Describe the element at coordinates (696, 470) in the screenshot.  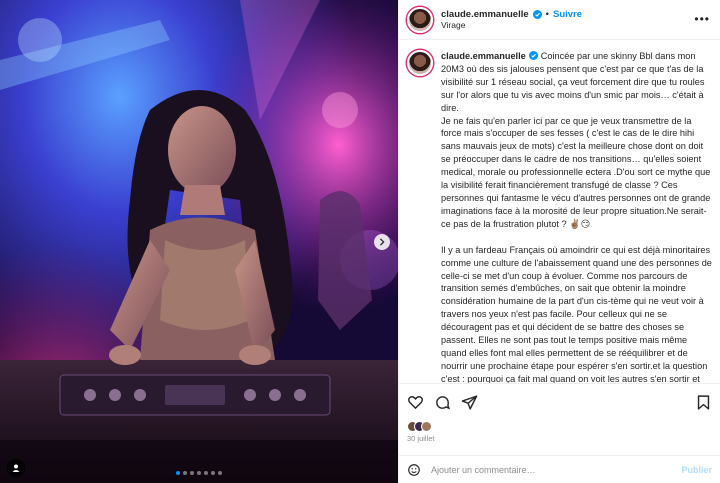
I see `publish-button: Publier` at that location.